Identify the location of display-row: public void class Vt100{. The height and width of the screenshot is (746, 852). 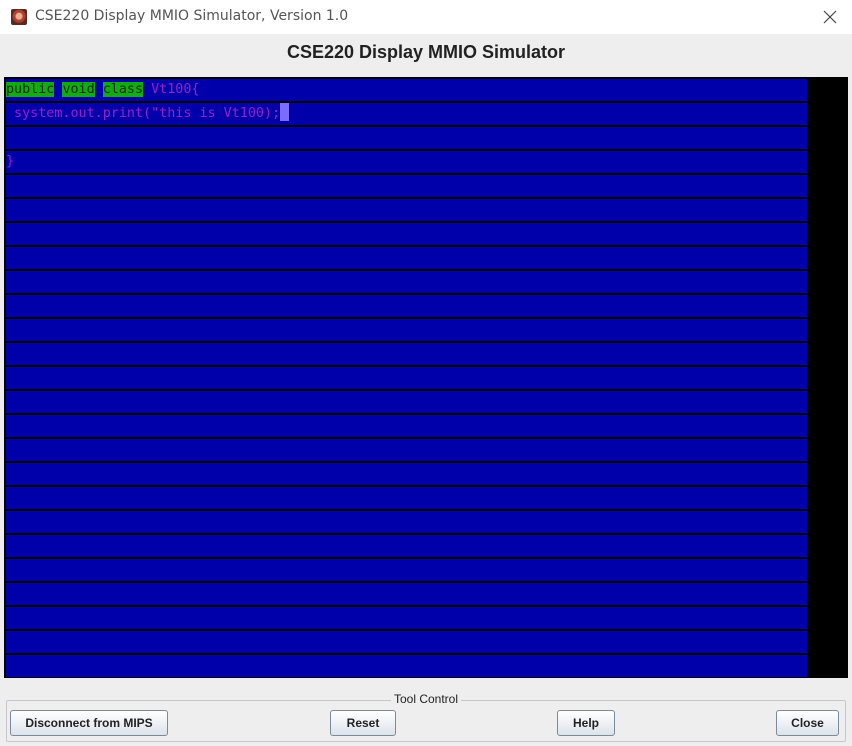
(406, 90).